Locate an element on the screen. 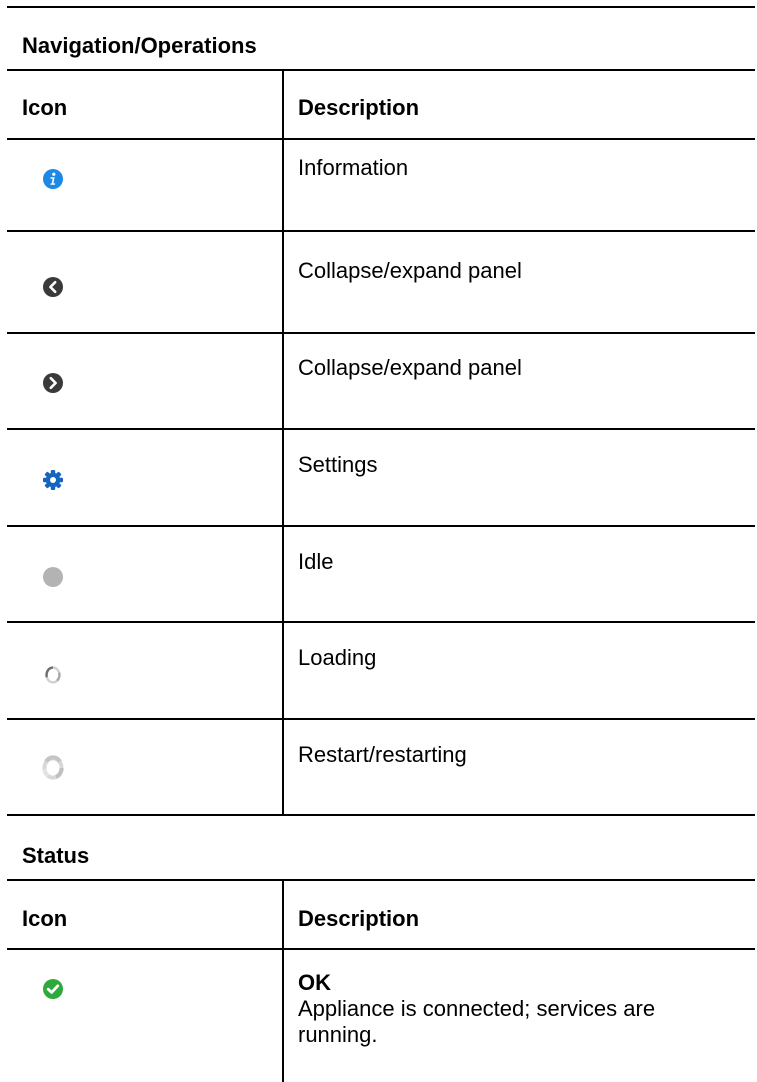 The height and width of the screenshot is (1082, 757). restart-spinner-icon is located at coordinates (53, 767).